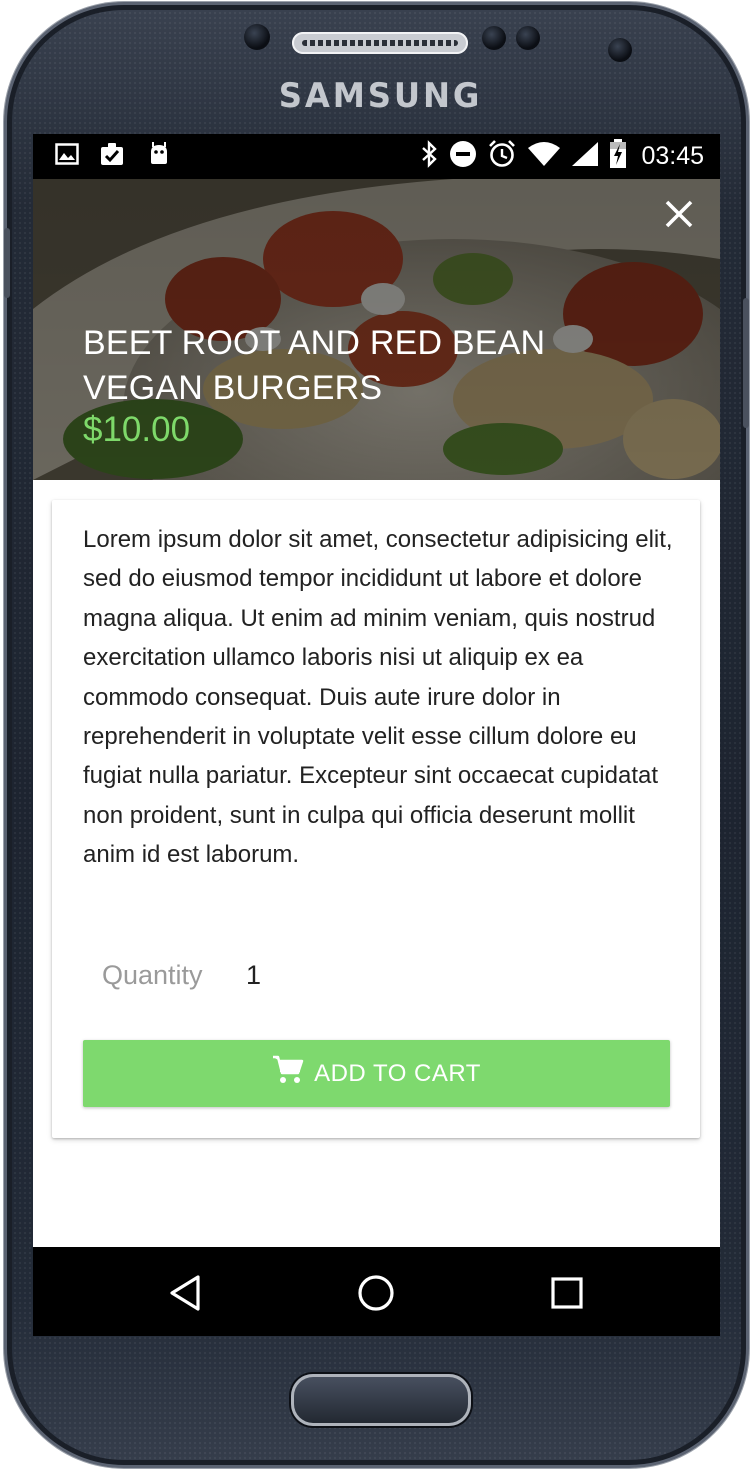  What do you see at coordinates (620, 50) in the screenshot?
I see `front-camera-icon` at bounding box center [620, 50].